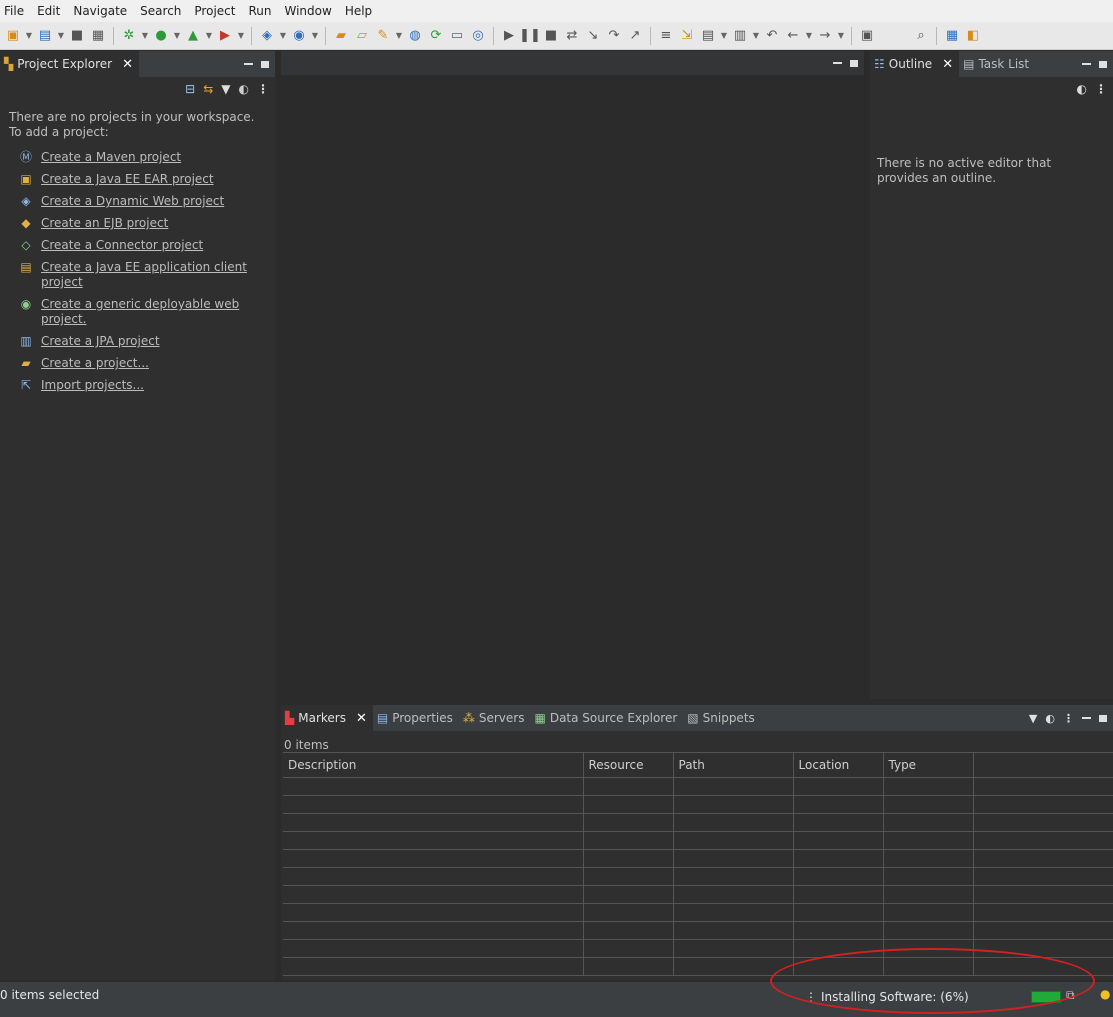 Image resolution: width=1113 pixels, height=1017 pixels. I want to click on link-jpa-label: Create a JPA project, so click(100, 341).